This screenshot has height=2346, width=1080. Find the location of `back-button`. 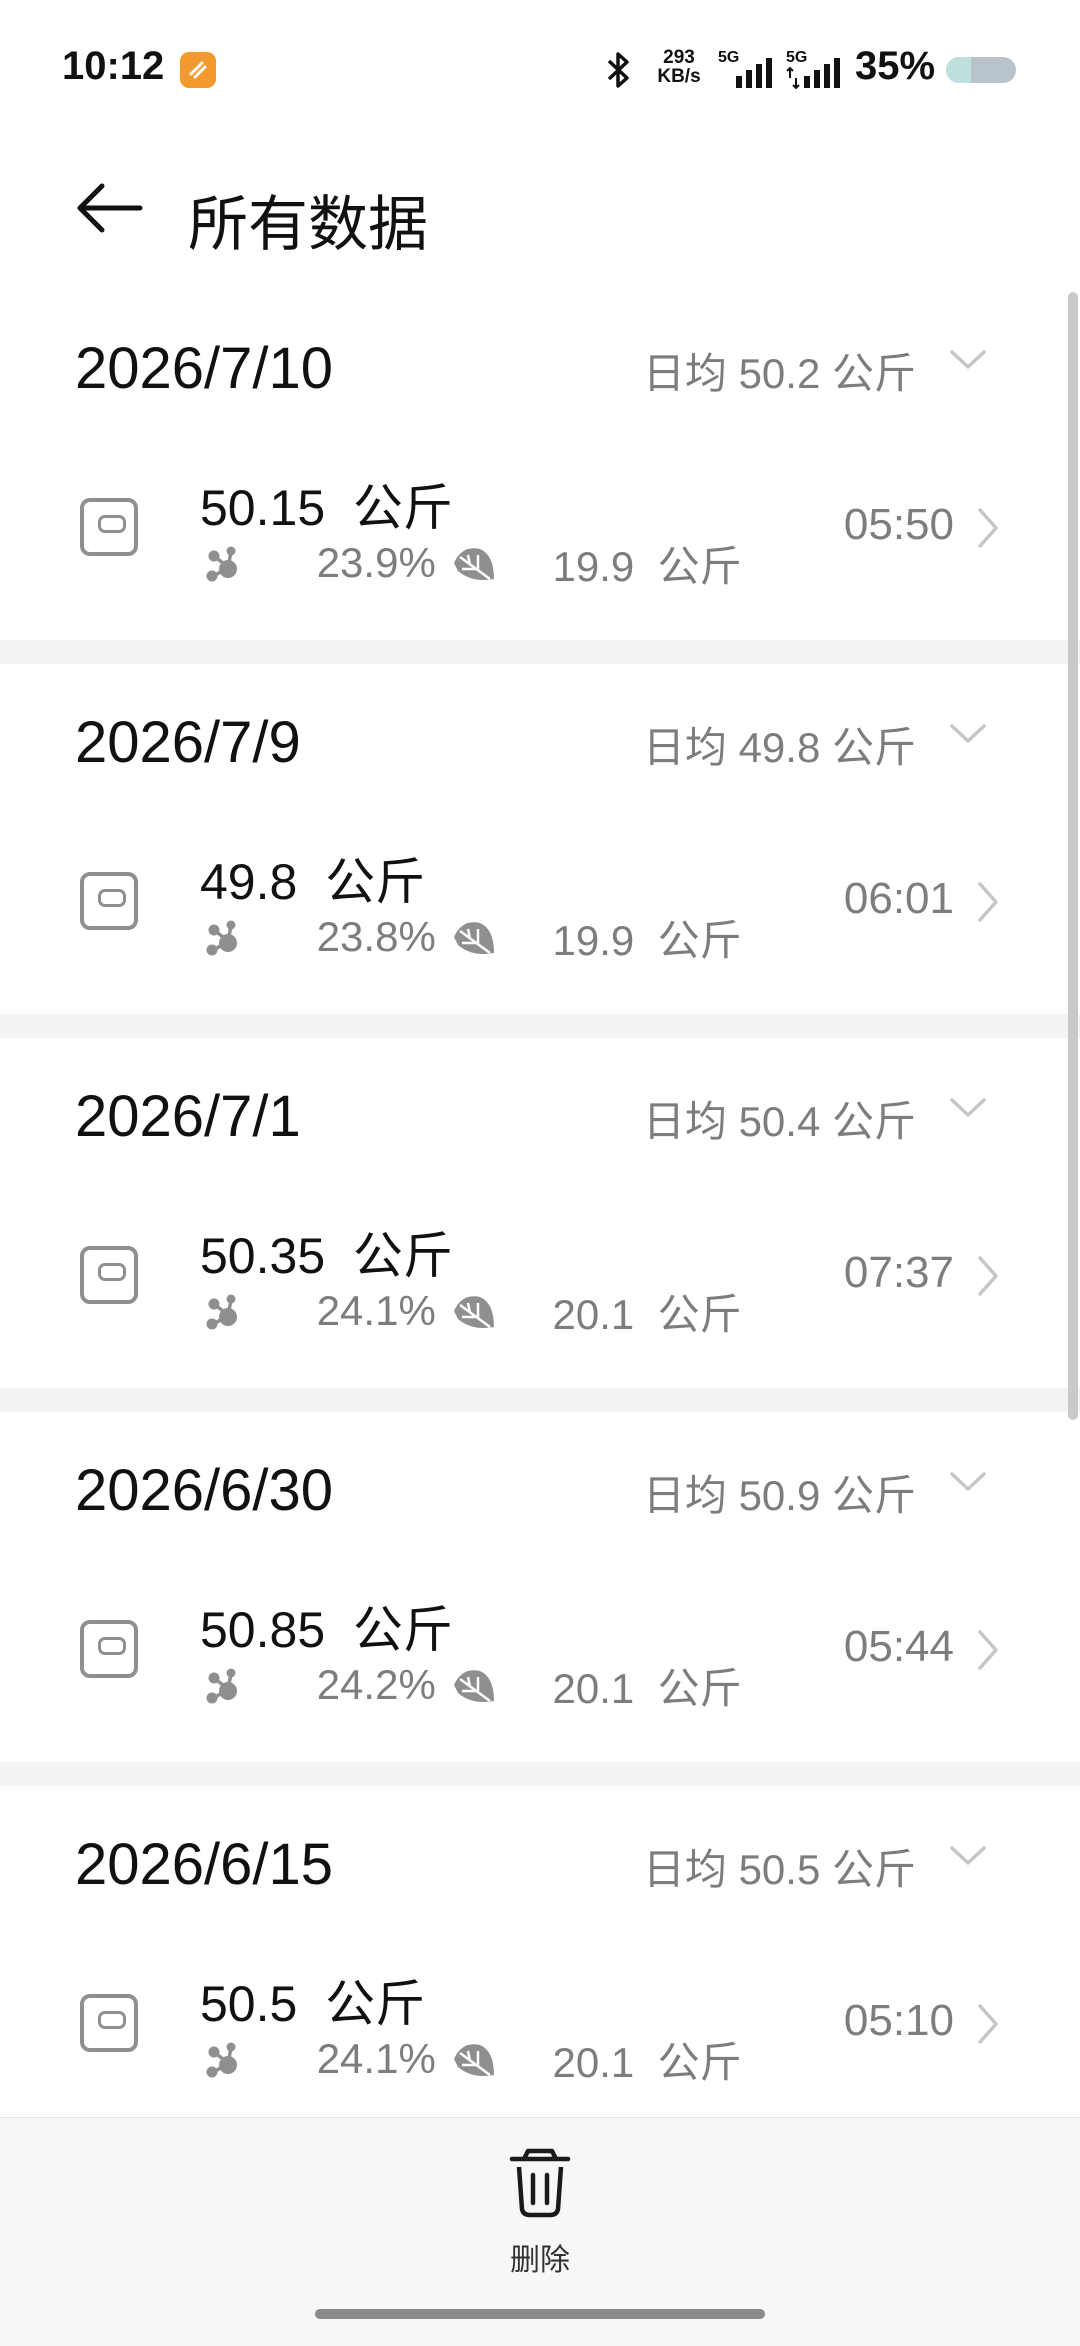

back-button is located at coordinates (112, 208).